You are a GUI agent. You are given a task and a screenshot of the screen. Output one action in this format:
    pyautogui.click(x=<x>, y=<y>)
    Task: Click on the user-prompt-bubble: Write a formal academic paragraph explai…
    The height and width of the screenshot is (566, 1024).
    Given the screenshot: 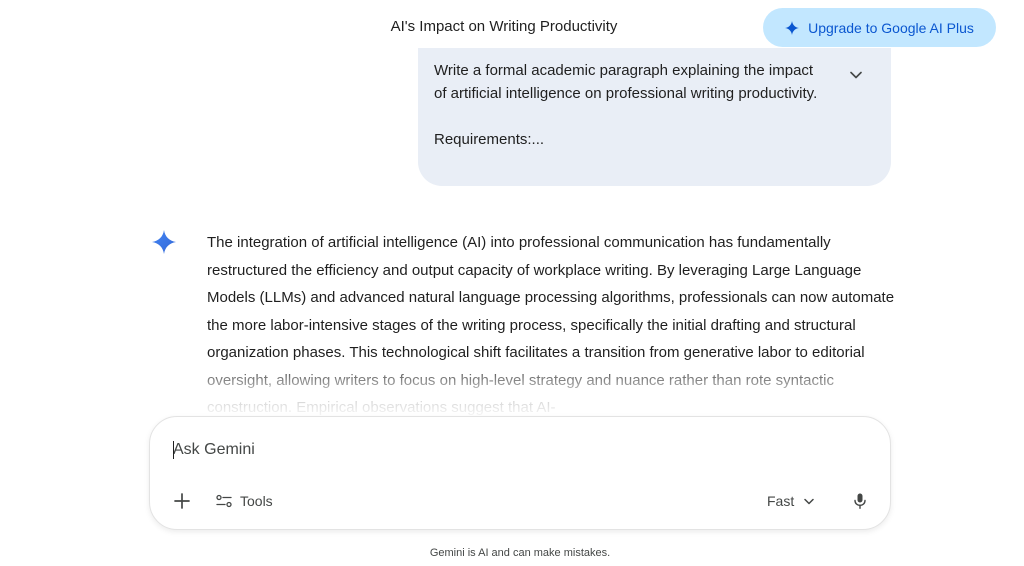 What is the action you would take?
    pyautogui.click(x=654, y=117)
    